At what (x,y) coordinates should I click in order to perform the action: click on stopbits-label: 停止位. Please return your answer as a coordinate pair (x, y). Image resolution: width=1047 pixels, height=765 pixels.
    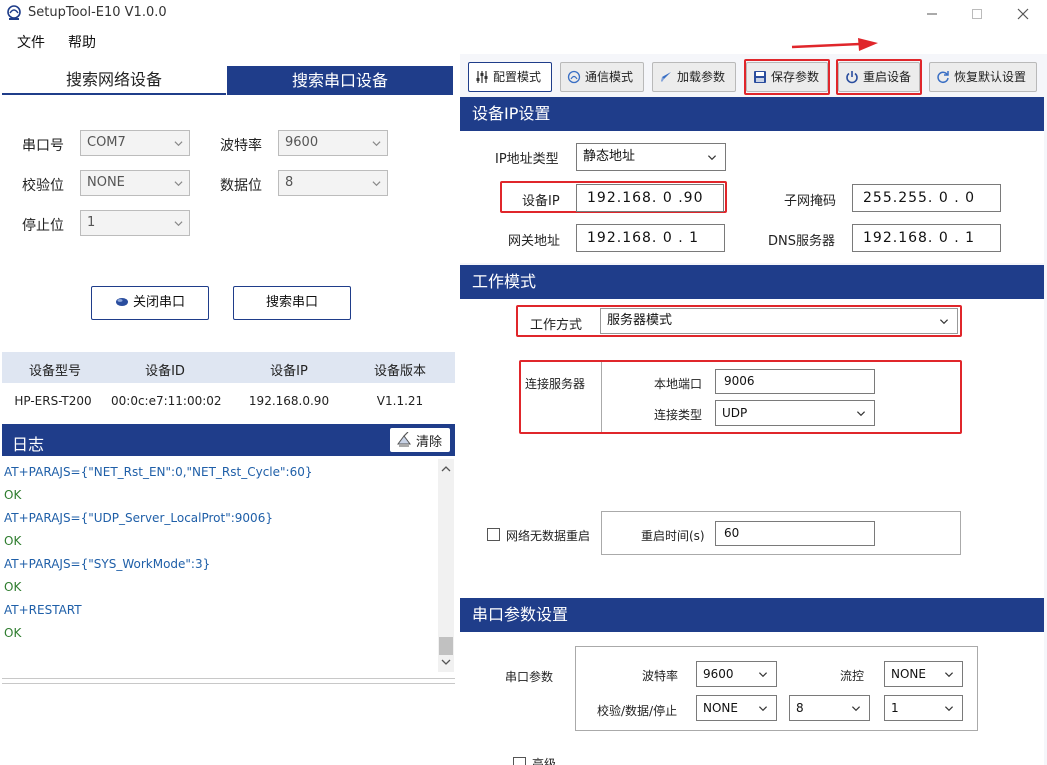
    Looking at the image, I should click on (43, 226).